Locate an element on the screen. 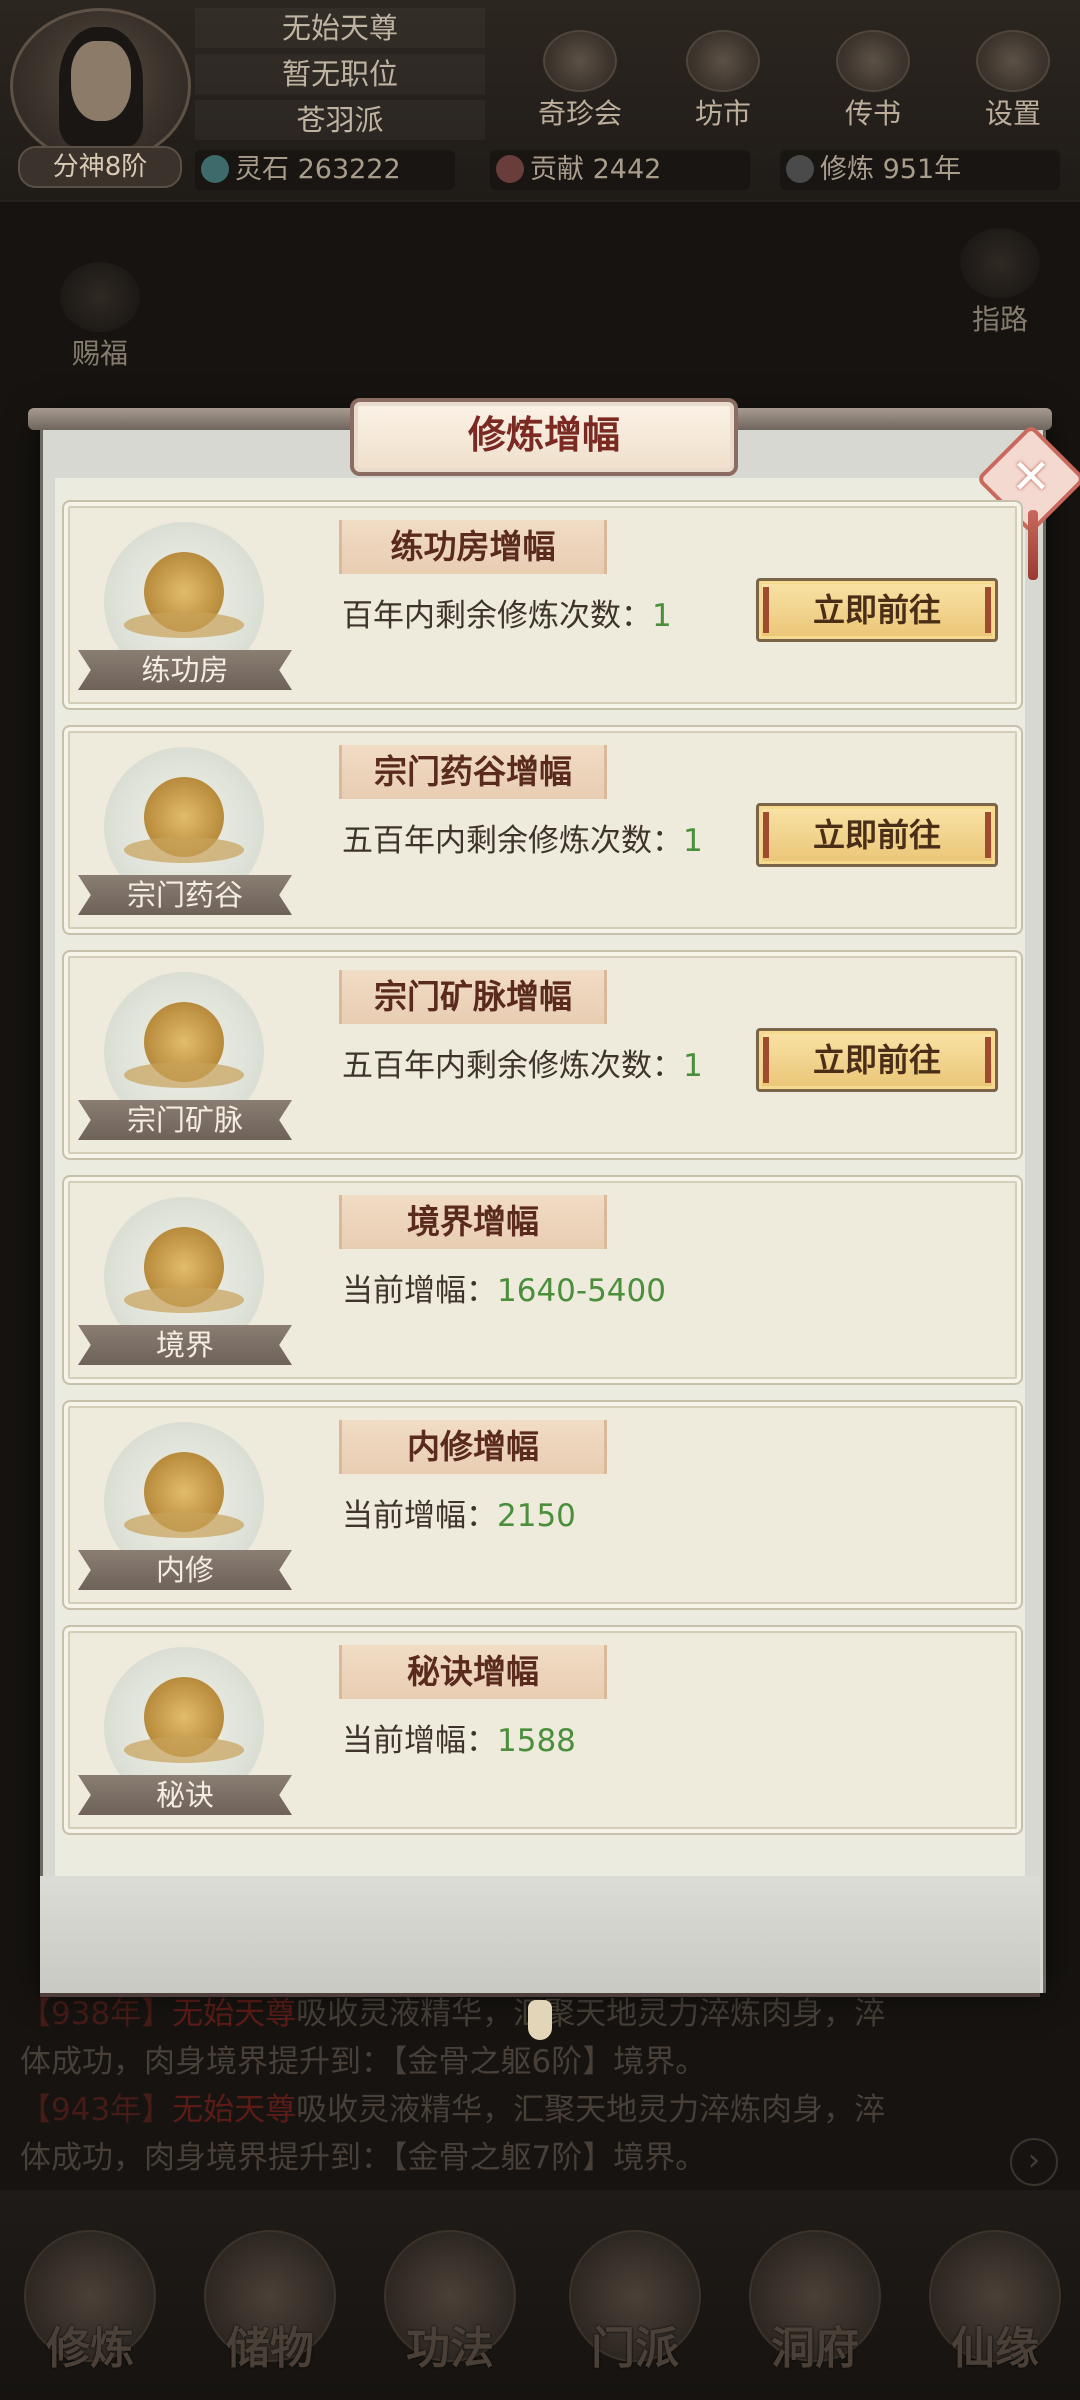 The width and height of the screenshot is (1080, 2400). desc-value: 2150 is located at coordinates (536, 1516).